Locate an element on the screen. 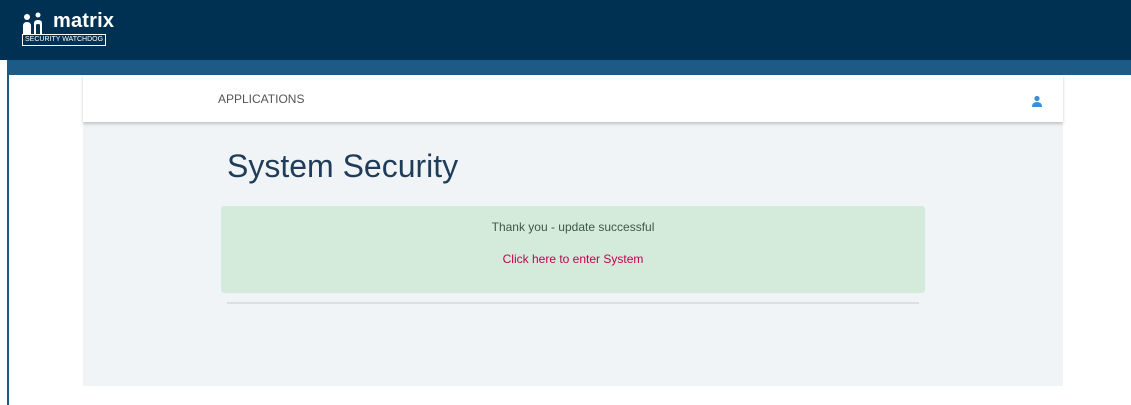  logo-subtext: SECURITY WATCHDOG is located at coordinates (64, 40).